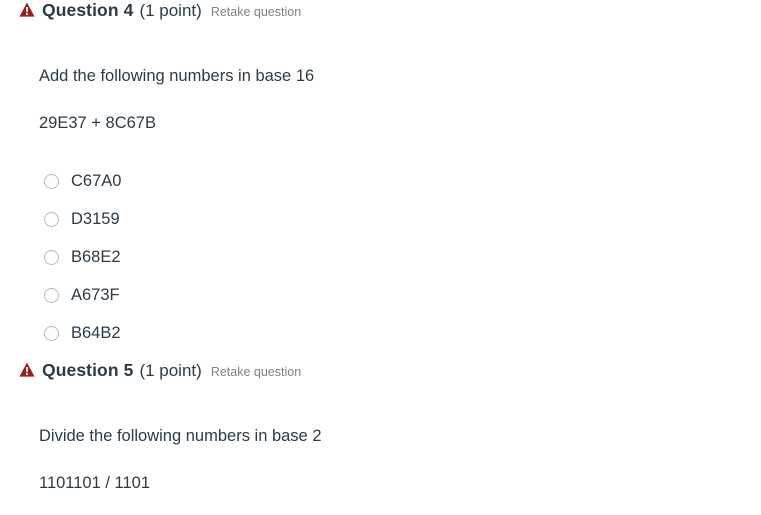 The height and width of the screenshot is (515, 761). Describe the element at coordinates (95, 483) in the screenshot. I see `question-expression: 1101101 / 1101` at that location.